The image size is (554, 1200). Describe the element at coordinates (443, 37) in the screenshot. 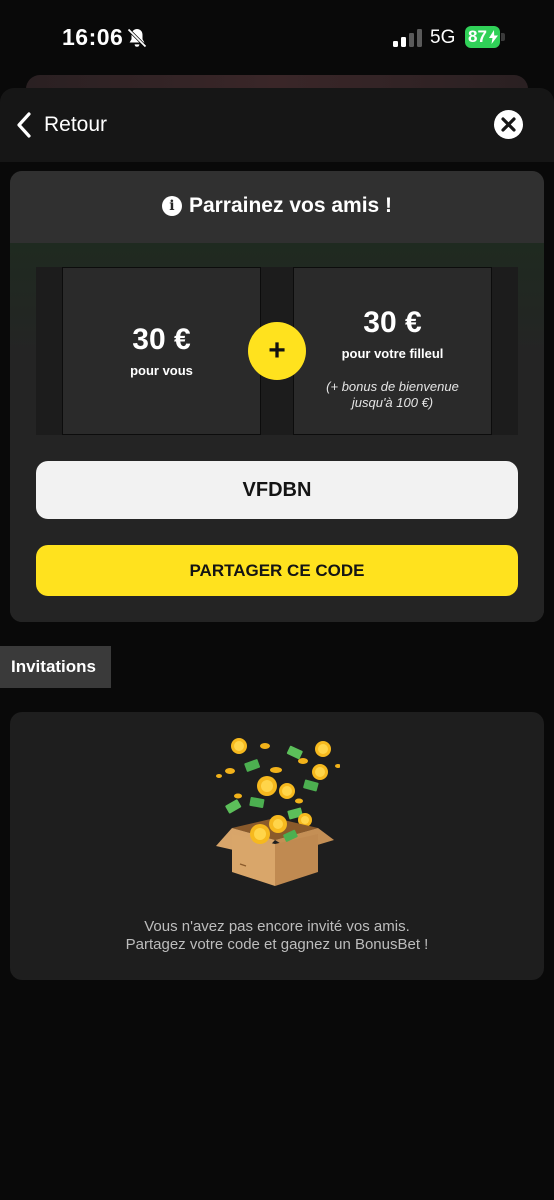

I see `network-type: 5G` at that location.